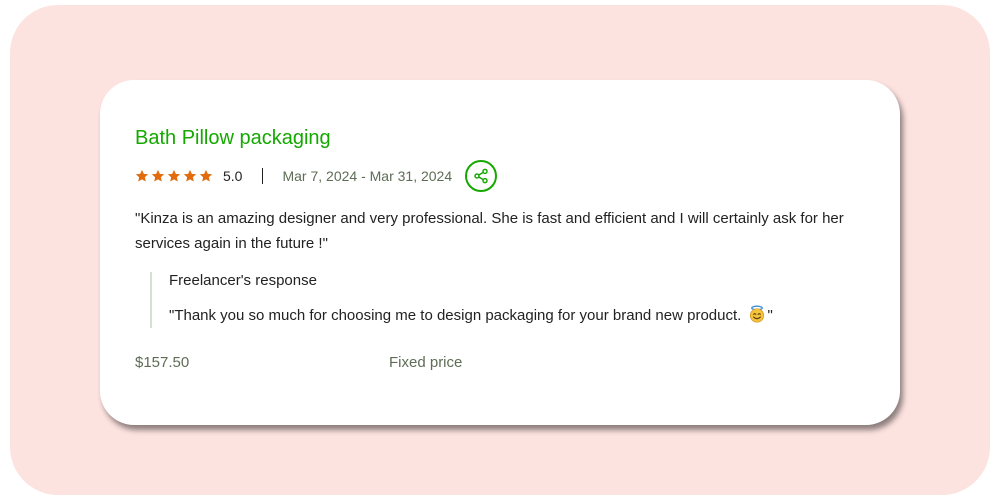  What do you see at coordinates (233, 176) in the screenshot?
I see `rating-value: 5.0` at bounding box center [233, 176].